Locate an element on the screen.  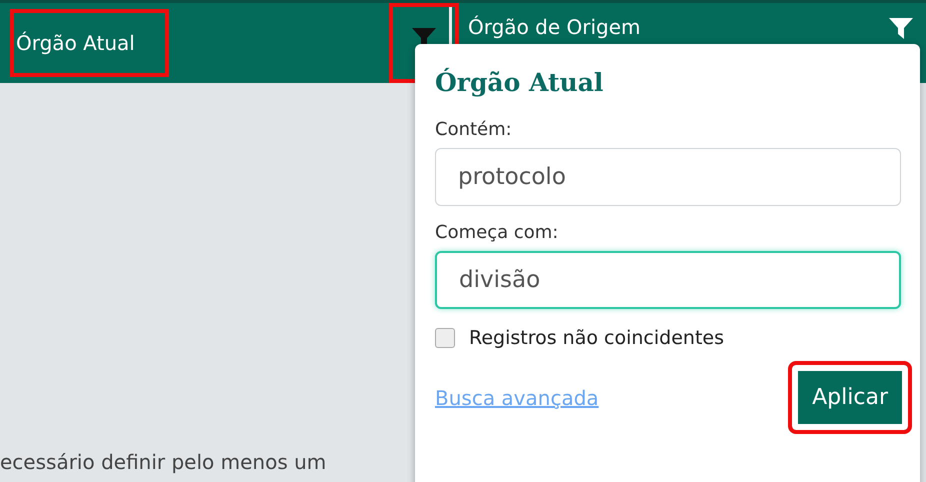
checkbox is located at coordinates (445, 338).